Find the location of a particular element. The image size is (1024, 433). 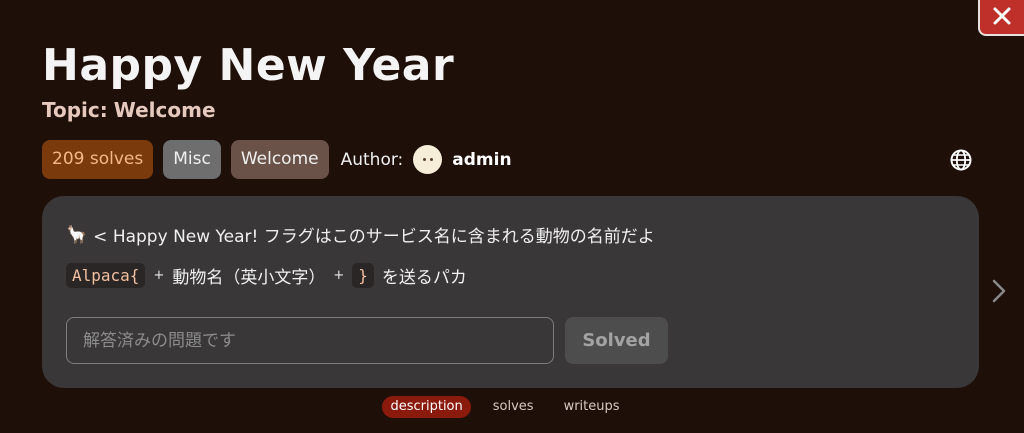

flag-prefix-code: Alpaca{ is located at coordinates (106, 275).